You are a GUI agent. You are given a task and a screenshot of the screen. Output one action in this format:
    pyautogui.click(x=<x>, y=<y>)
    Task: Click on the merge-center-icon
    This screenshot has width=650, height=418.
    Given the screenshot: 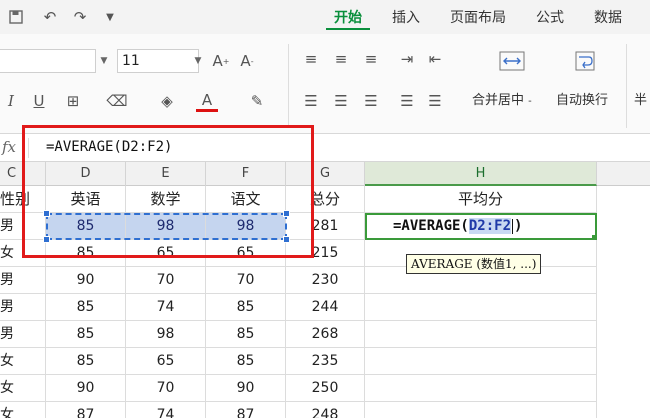 What is the action you would take?
    pyautogui.click(x=512, y=61)
    